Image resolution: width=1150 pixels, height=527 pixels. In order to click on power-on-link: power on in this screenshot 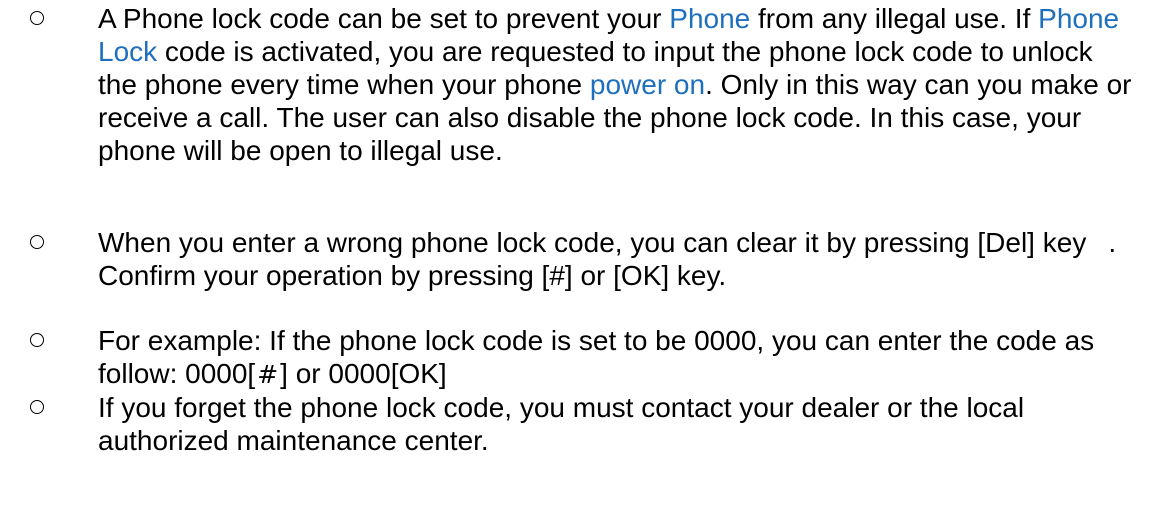, I will do `click(647, 84)`.